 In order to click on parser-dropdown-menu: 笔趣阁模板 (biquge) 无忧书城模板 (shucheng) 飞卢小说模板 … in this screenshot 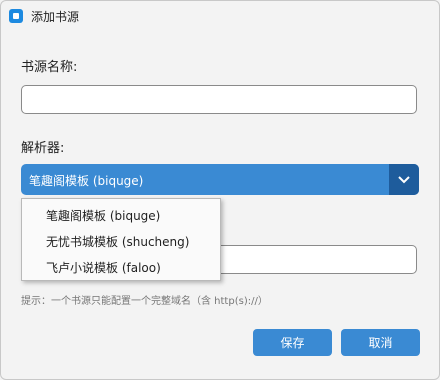, I will do `click(121, 239)`.